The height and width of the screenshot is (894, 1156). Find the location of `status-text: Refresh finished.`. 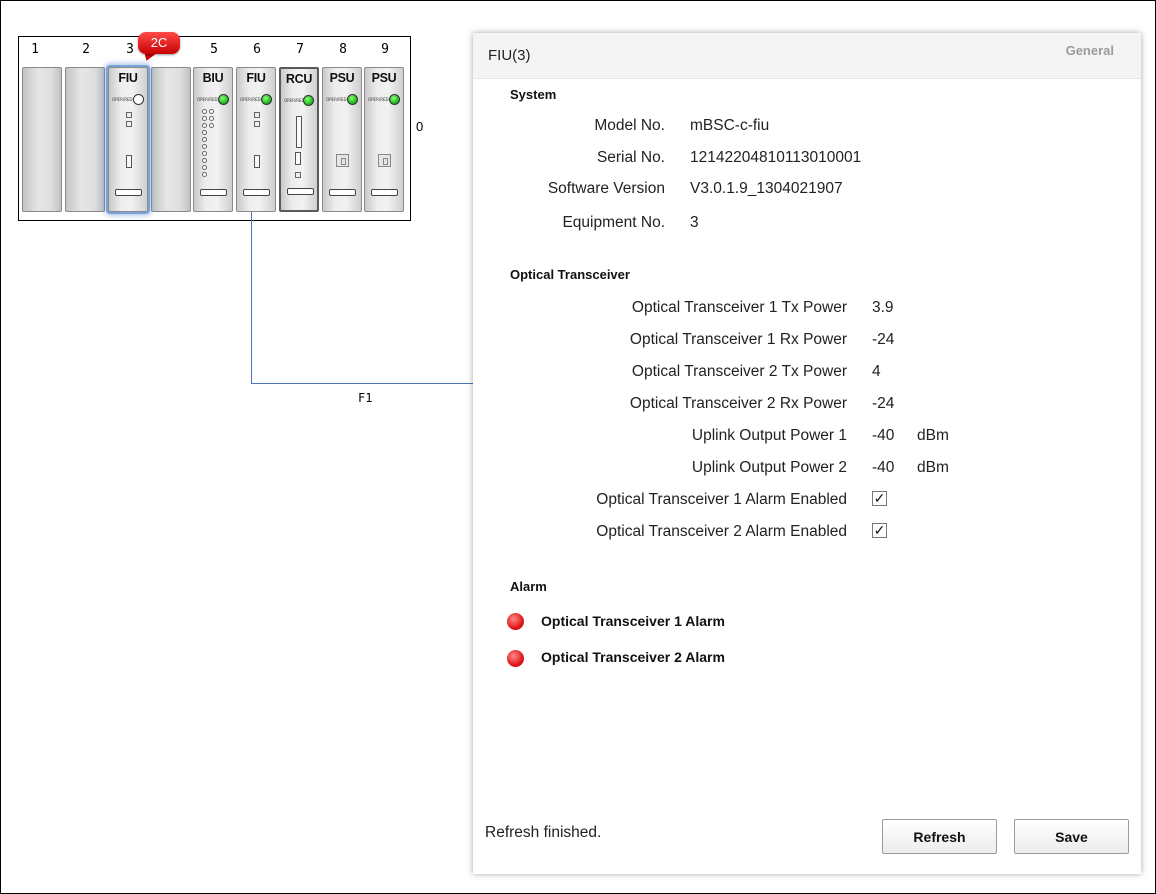

status-text: Refresh finished. is located at coordinates (543, 832).